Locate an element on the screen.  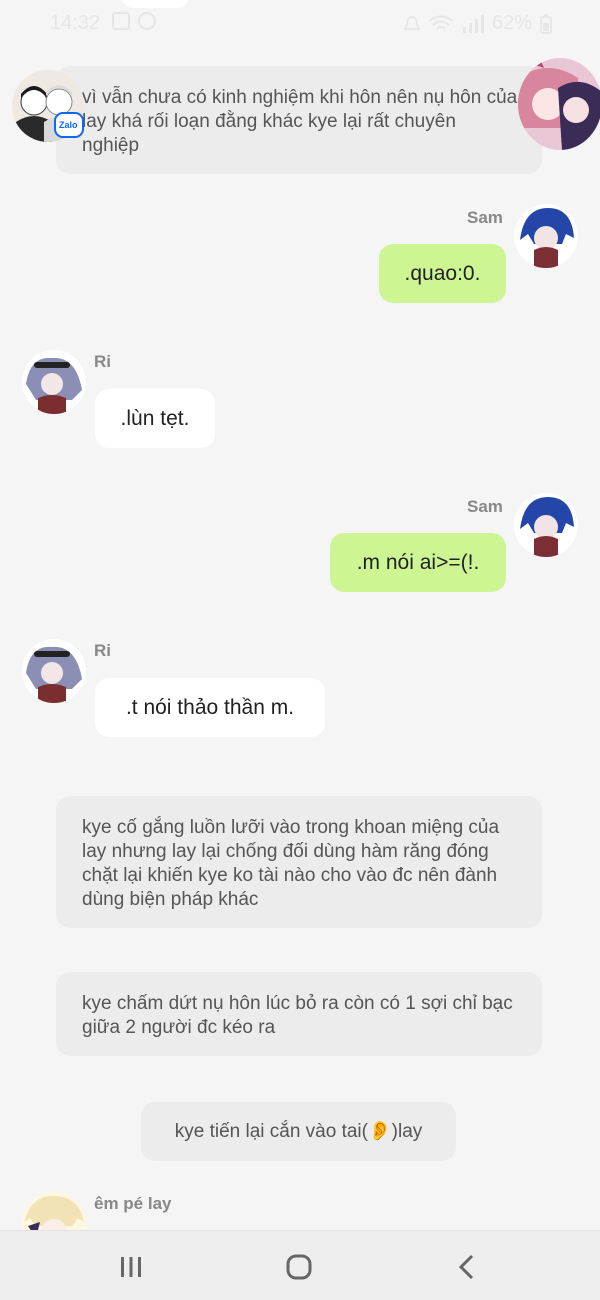
status-notification-icons is located at coordinates (134, 21).